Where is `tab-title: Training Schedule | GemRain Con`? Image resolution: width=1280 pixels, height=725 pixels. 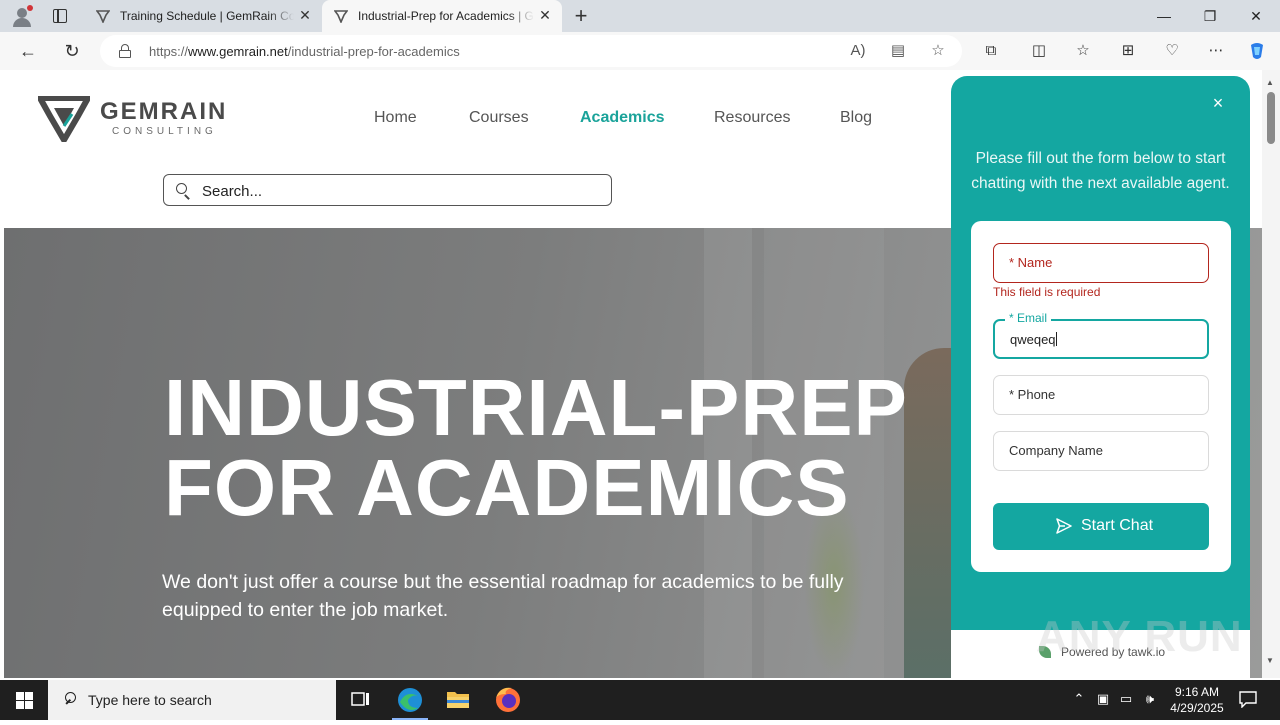 tab-title: Training Schedule | GemRain Con is located at coordinates (207, 16).